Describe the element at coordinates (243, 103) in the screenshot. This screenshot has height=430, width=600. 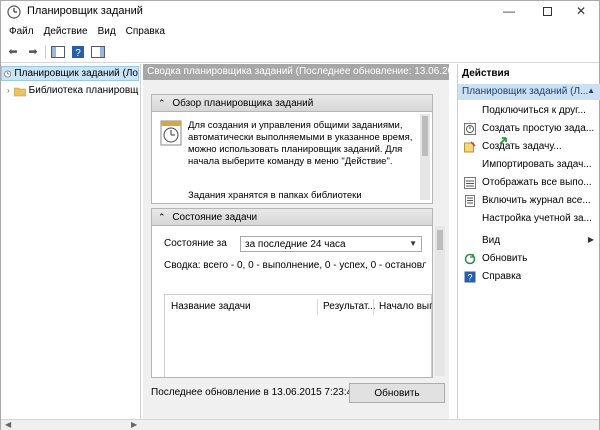
I see `overview-section-title: Обзор планировщика заданий` at that location.